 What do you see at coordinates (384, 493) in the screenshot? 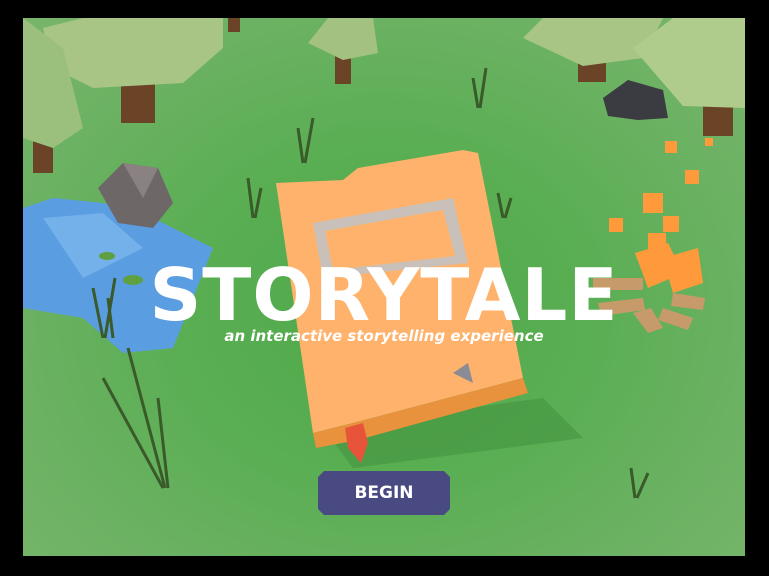
I see `begin-button: BEGIN` at bounding box center [384, 493].